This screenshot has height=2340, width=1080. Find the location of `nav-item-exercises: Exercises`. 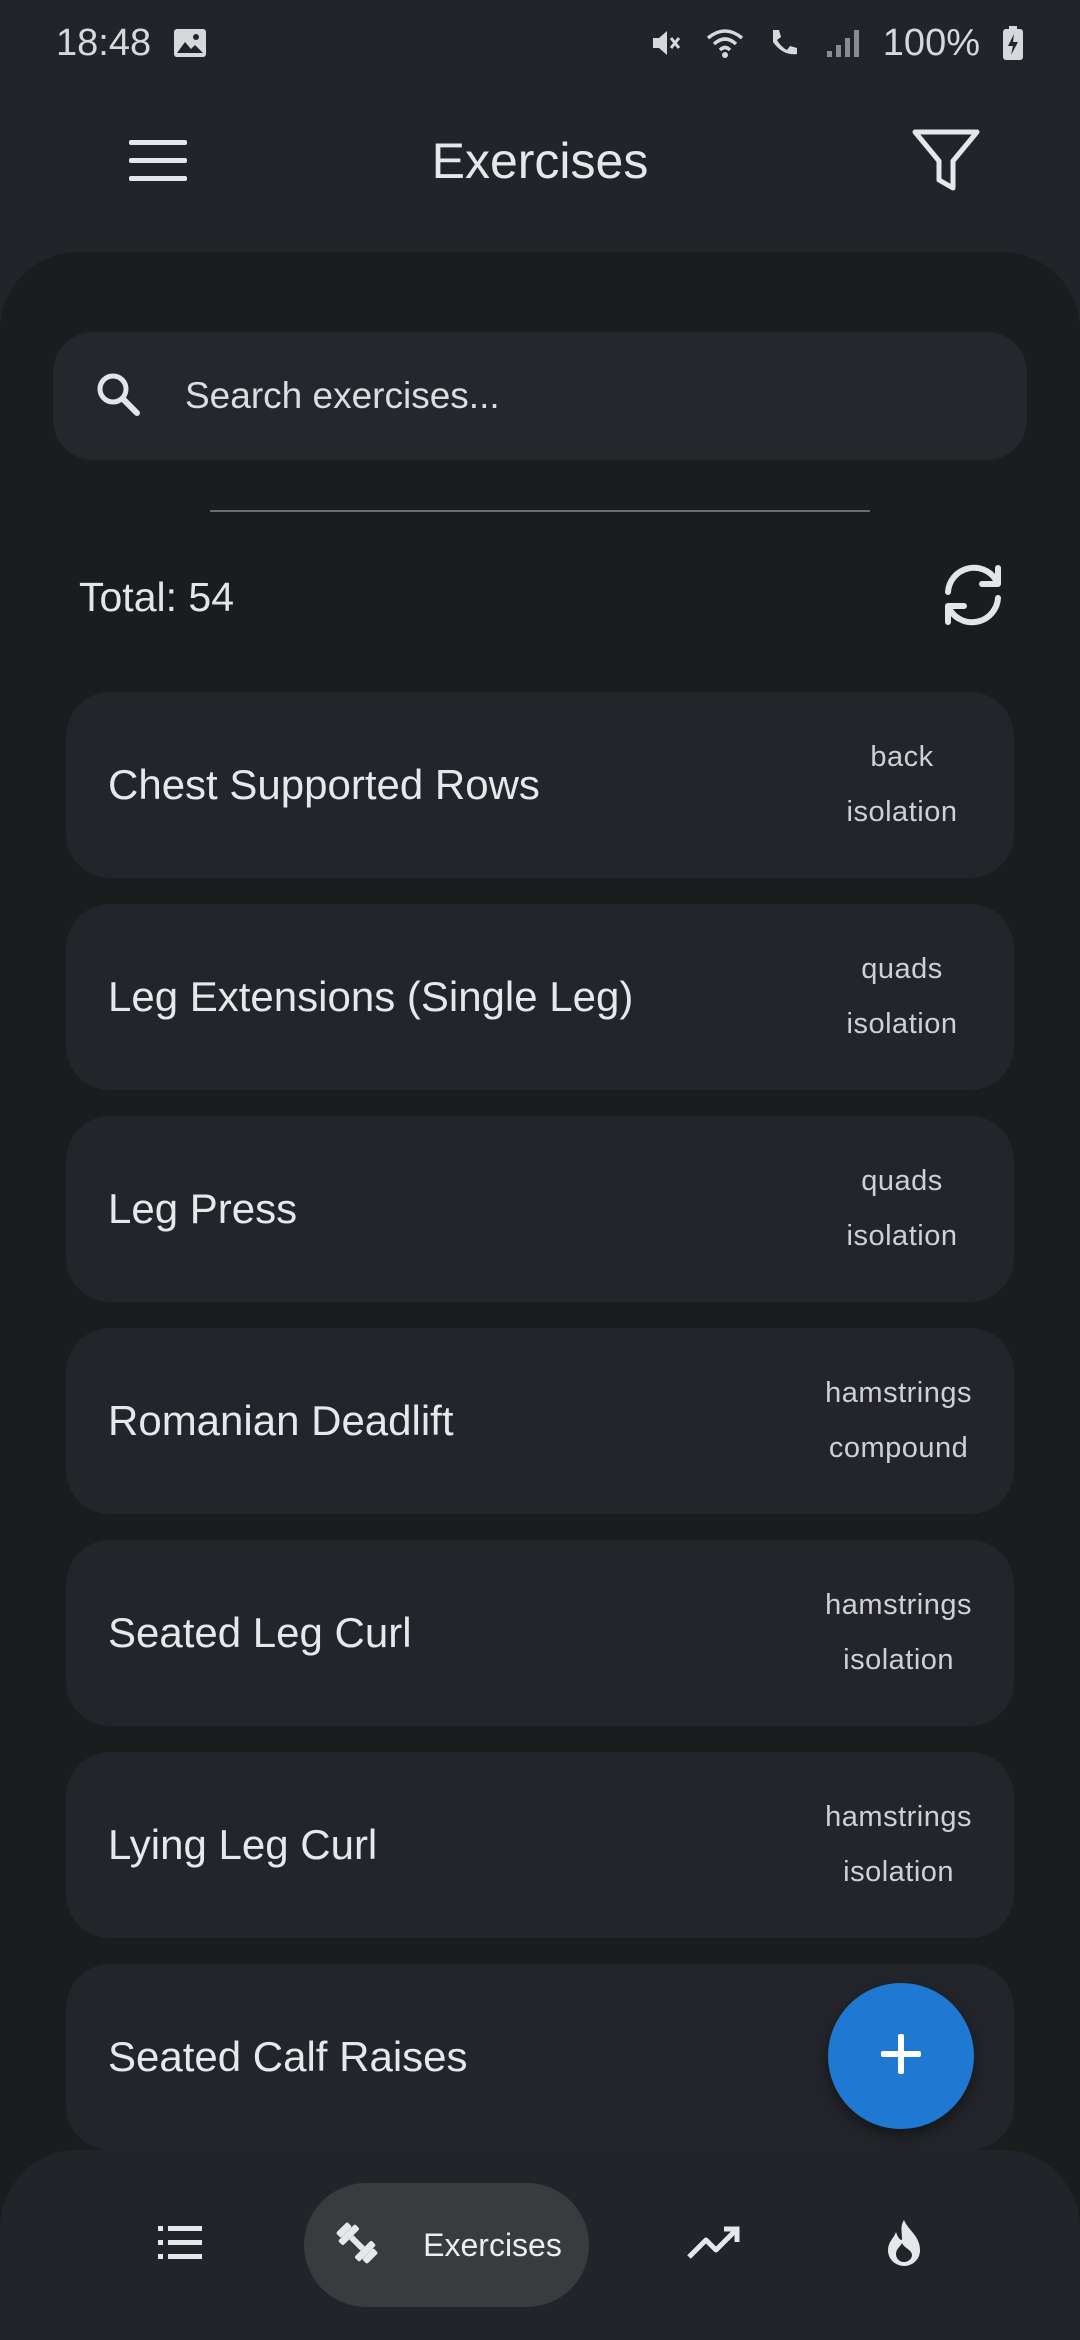

nav-item-exercises: Exercises is located at coordinates (446, 2245).